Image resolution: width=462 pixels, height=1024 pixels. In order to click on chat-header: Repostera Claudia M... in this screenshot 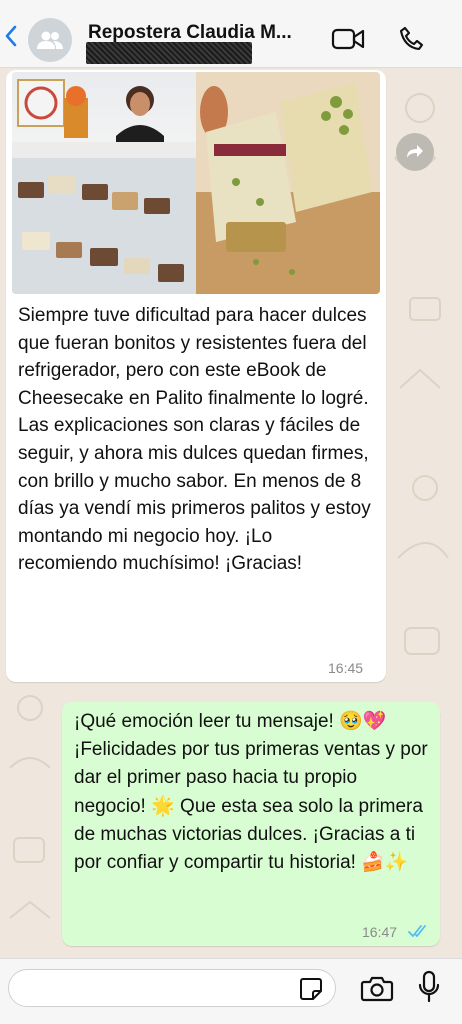, I will do `click(231, 34)`.